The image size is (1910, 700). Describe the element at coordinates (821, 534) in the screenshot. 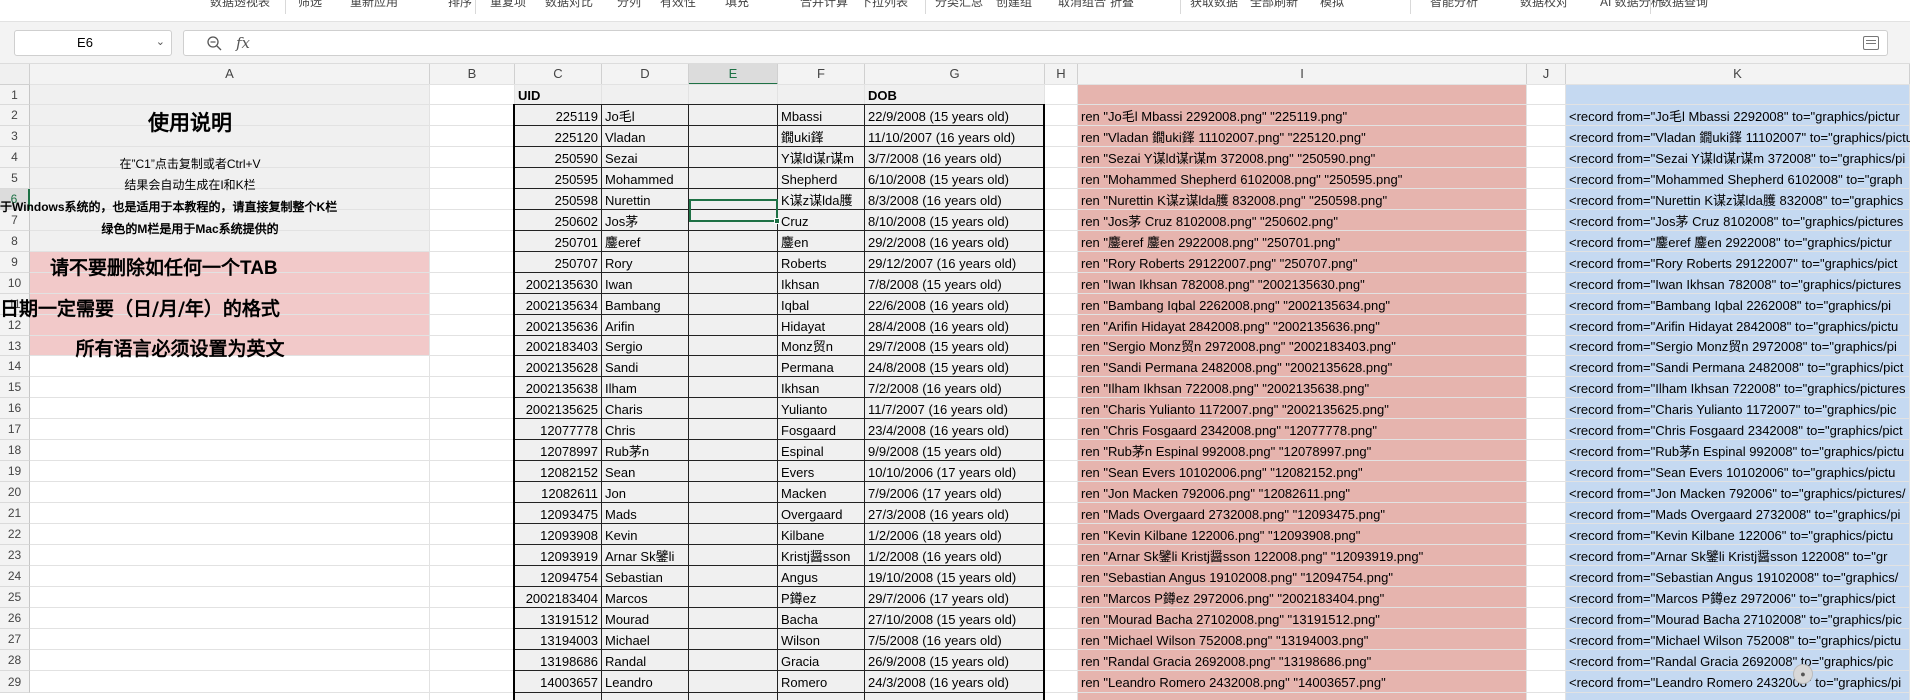

I see `last-name-cell: Kilbane` at that location.